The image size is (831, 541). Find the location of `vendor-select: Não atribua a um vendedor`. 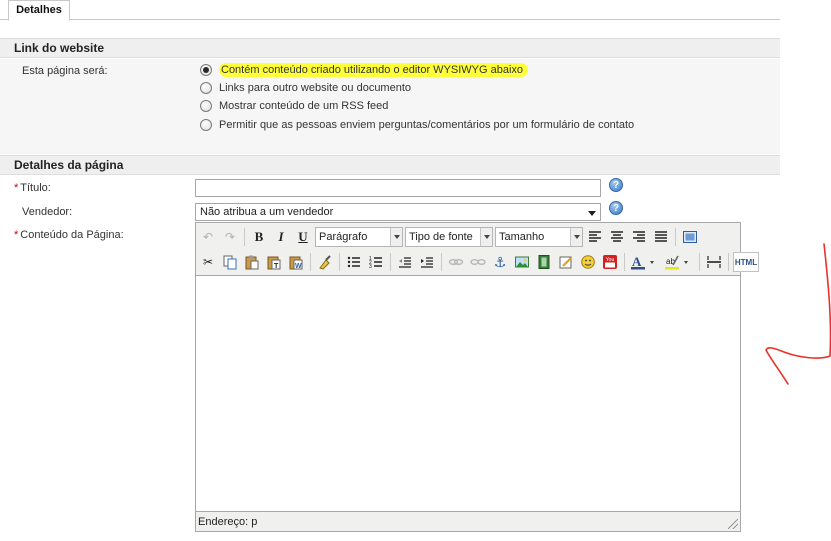

vendor-select: Não atribua a um vendedor is located at coordinates (398, 212).